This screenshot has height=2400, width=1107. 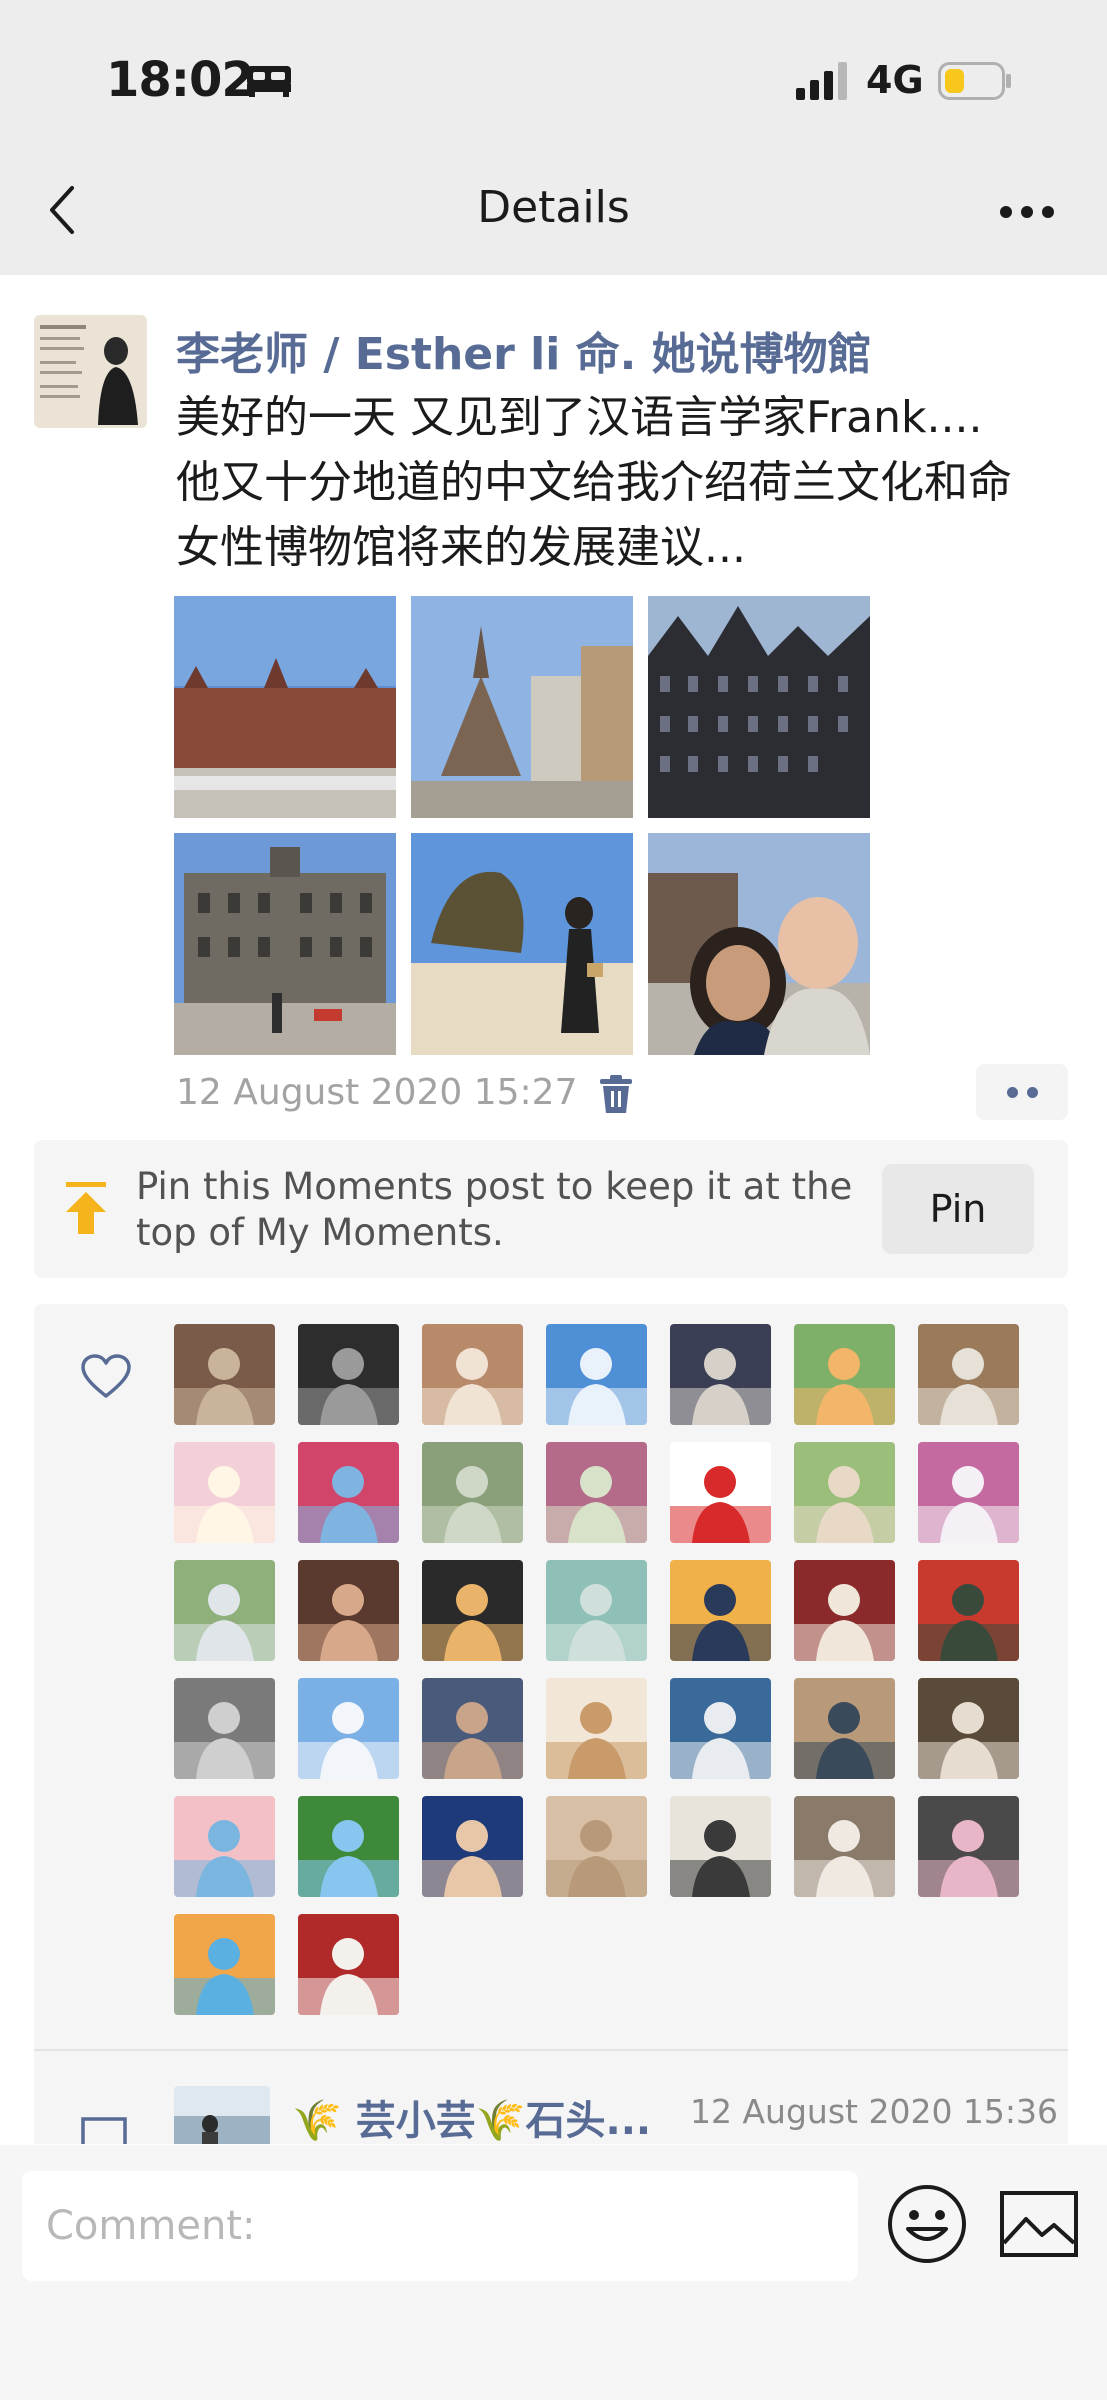 I want to click on heart-icon, so click(x=106, y=1376).